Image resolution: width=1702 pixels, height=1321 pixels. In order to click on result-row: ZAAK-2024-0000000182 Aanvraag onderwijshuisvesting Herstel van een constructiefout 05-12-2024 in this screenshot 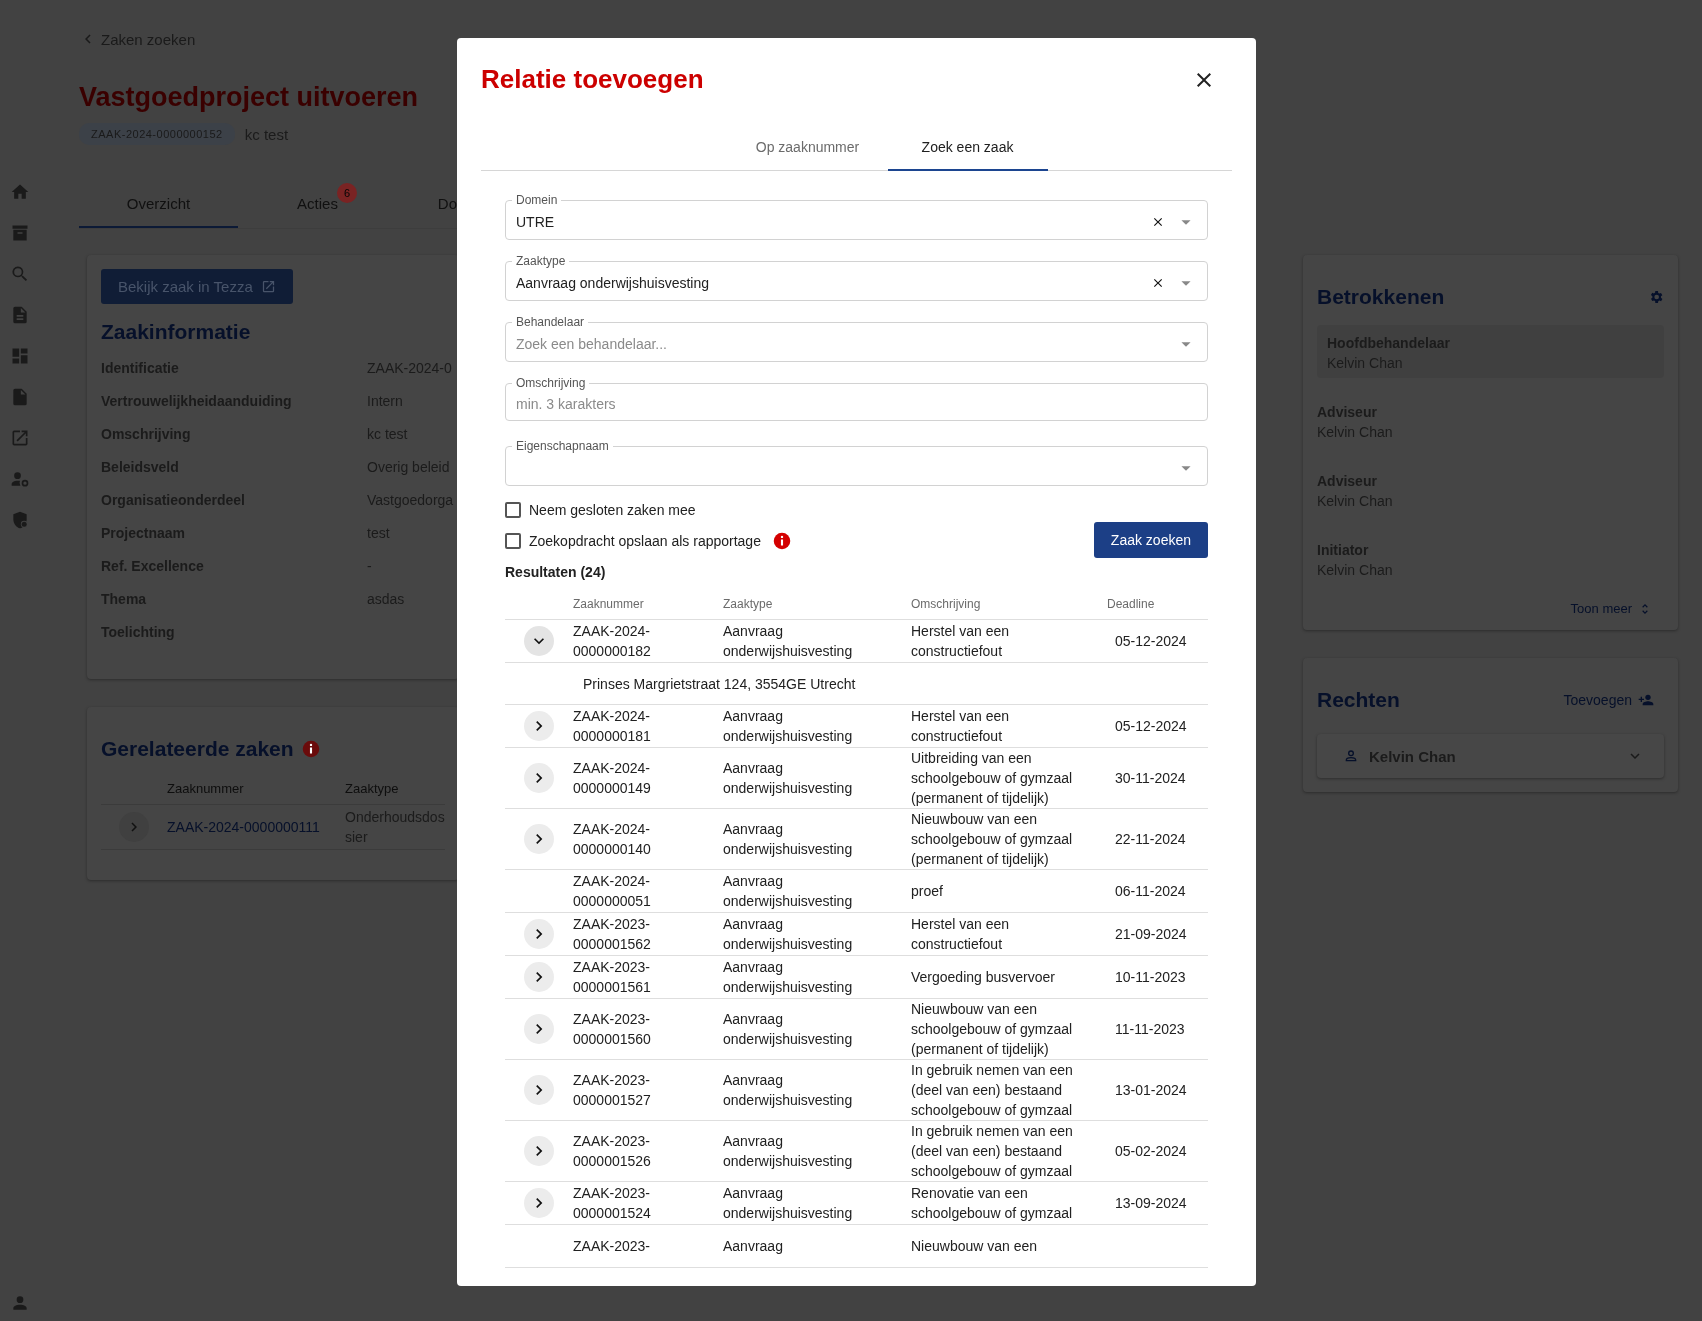, I will do `click(856, 641)`.